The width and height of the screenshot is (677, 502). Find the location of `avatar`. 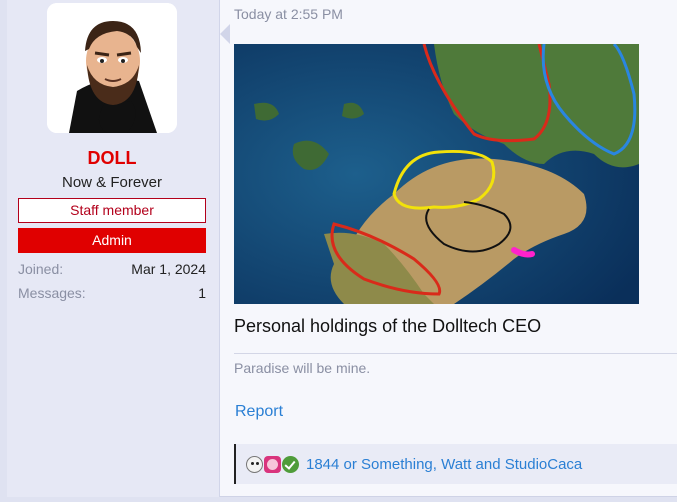

avatar is located at coordinates (112, 68).